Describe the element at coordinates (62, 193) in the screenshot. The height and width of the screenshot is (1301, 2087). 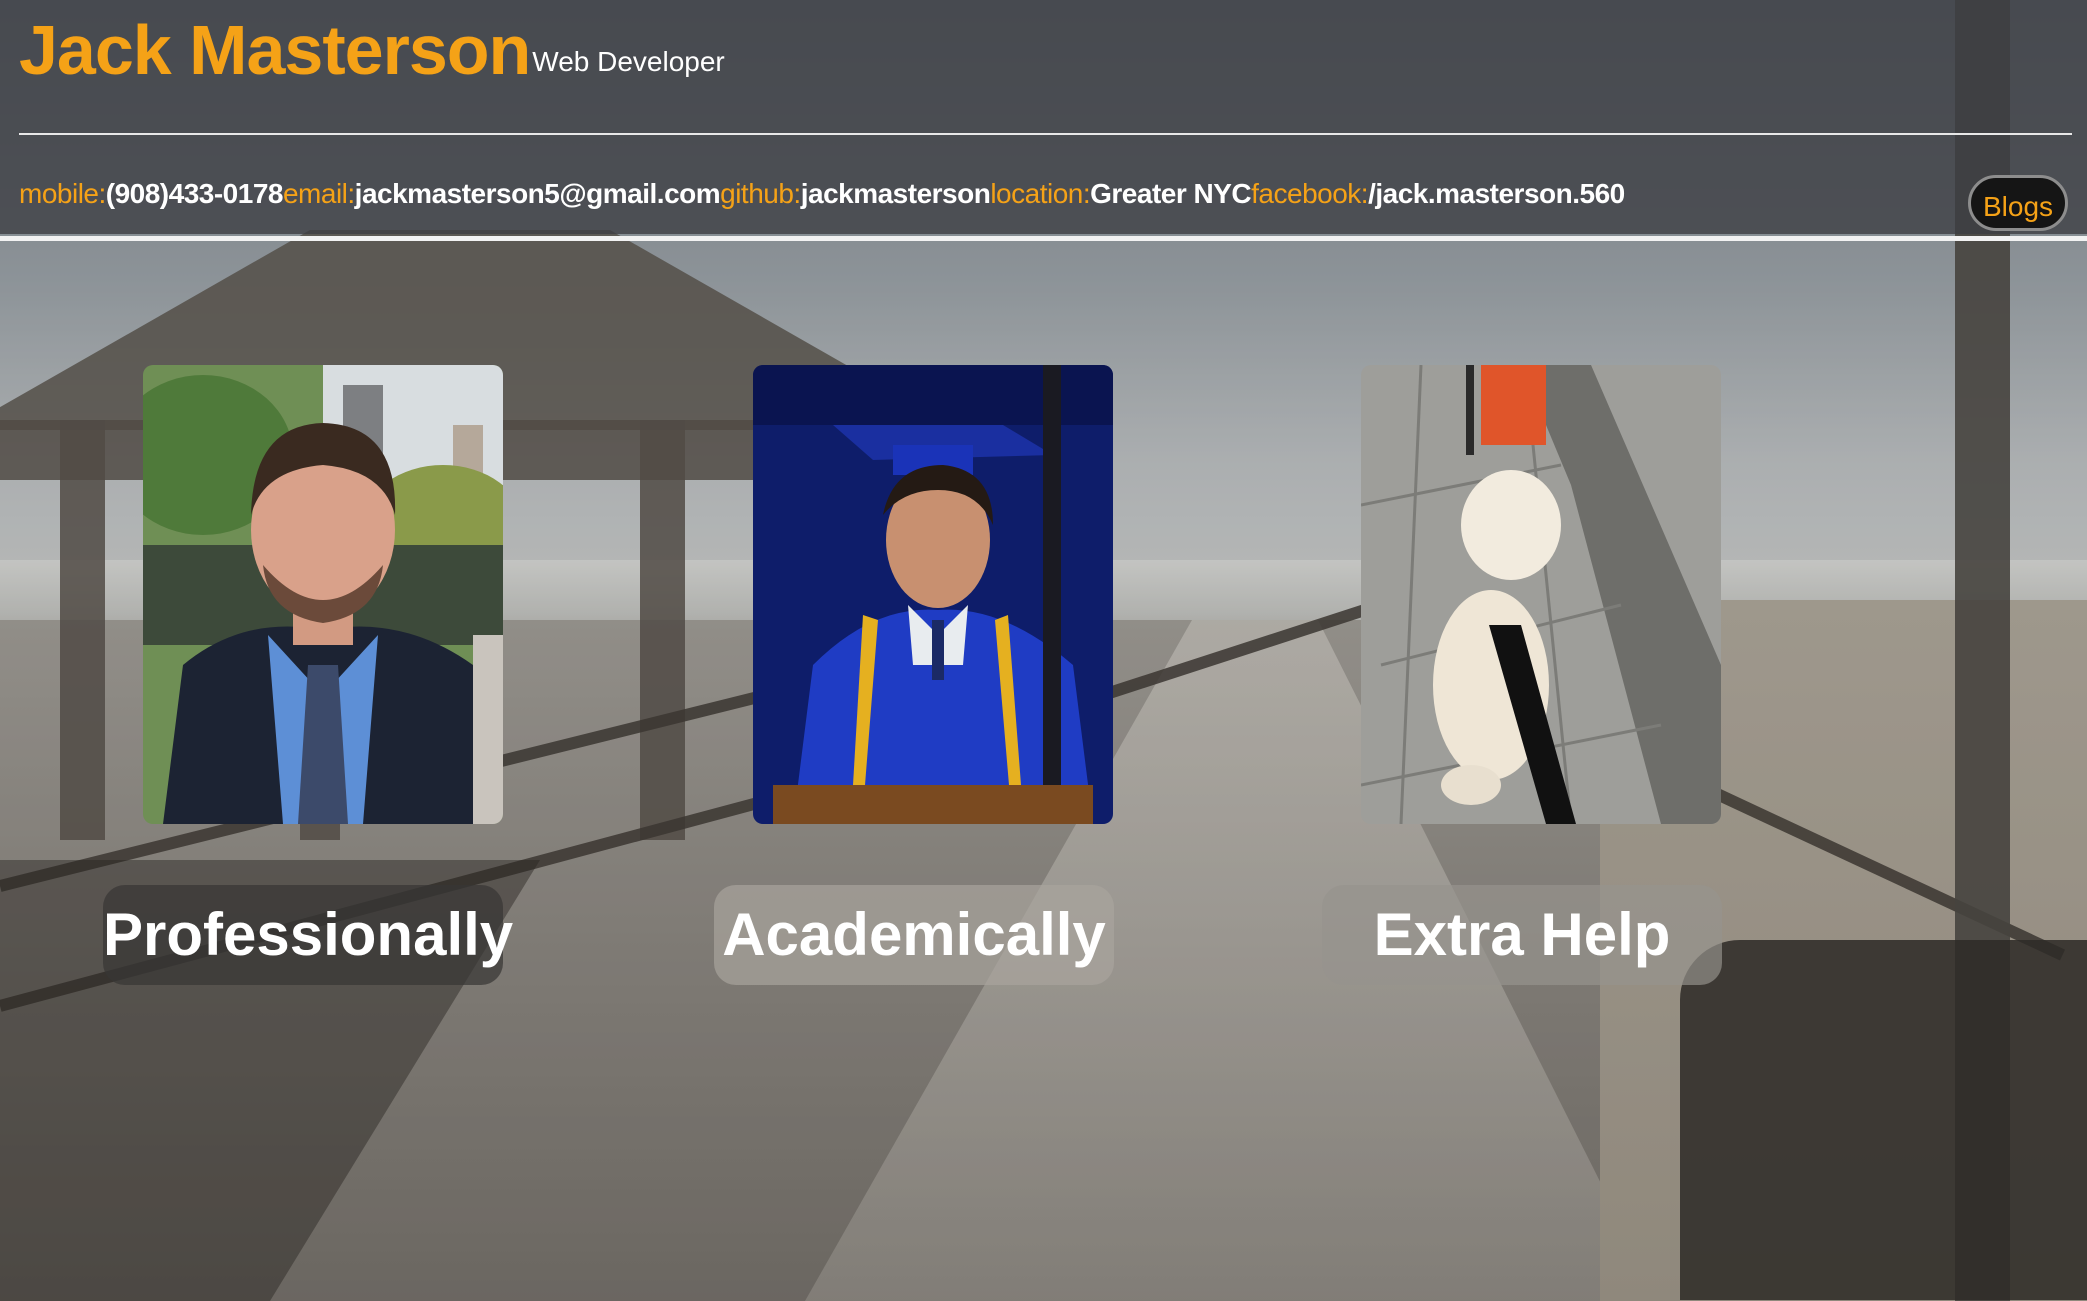
I see `mobile-label: mobile:` at that location.